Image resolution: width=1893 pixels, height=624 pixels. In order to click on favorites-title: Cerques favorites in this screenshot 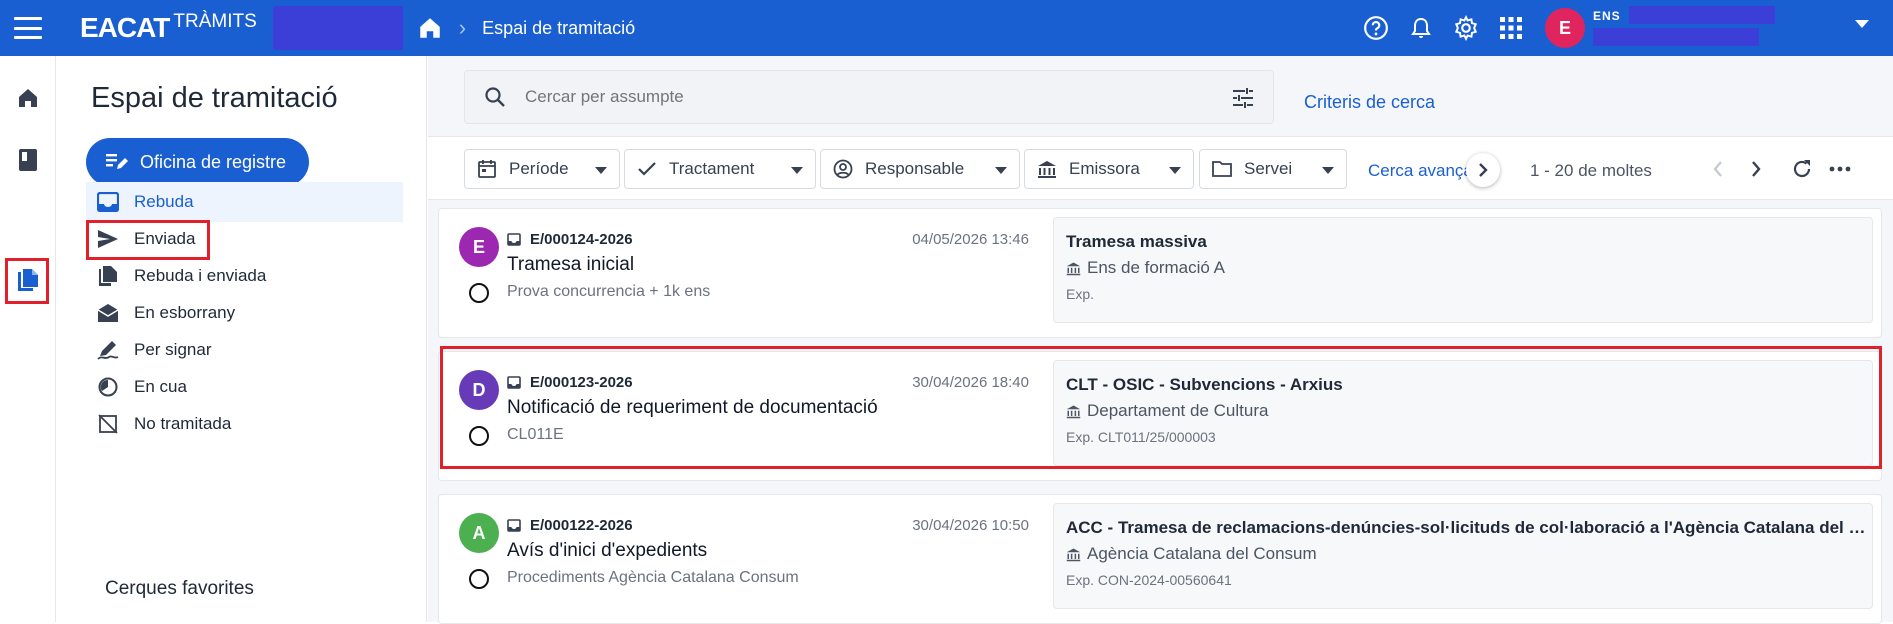, I will do `click(179, 588)`.